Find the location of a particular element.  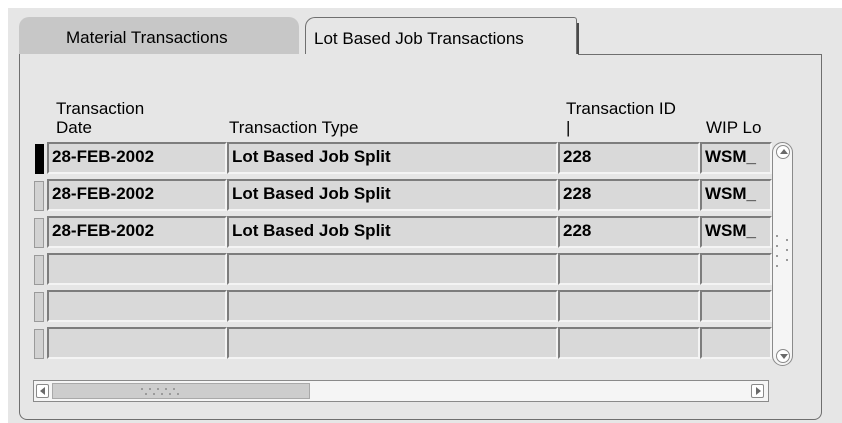

tab-material-transactions: Material Transactions is located at coordinates (159, 35).